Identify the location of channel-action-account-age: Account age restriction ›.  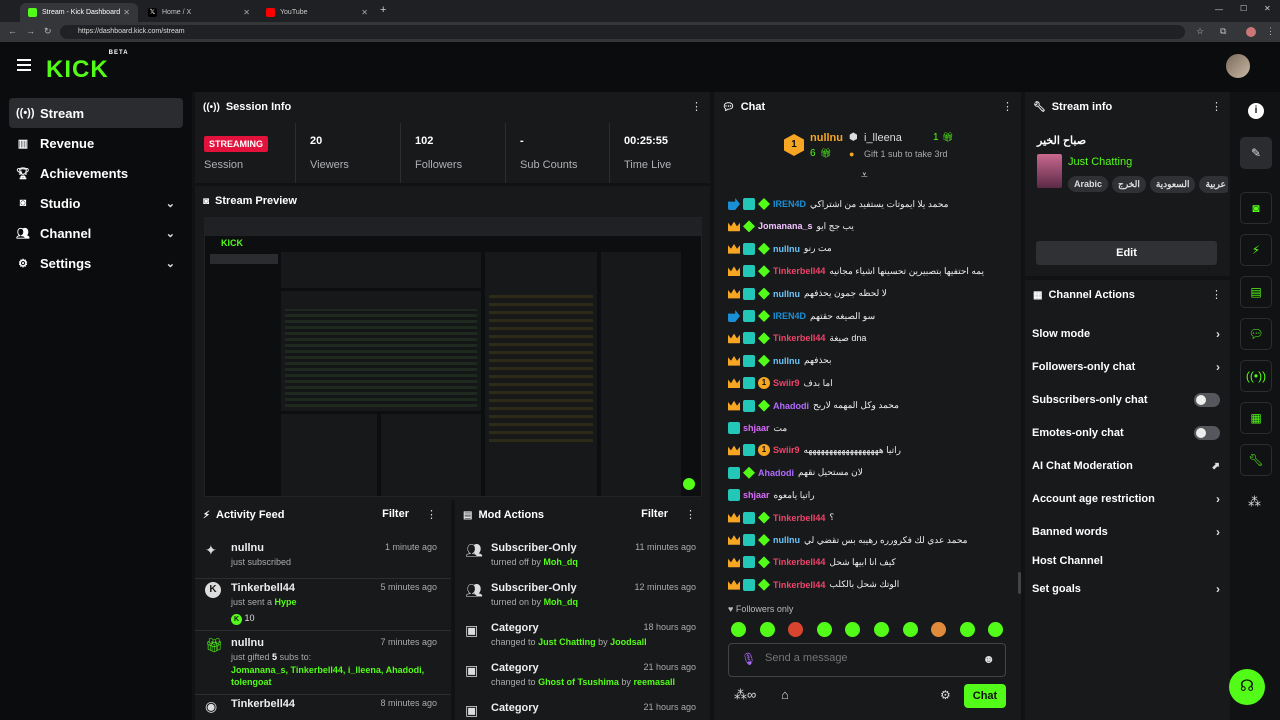
(1127, 499).